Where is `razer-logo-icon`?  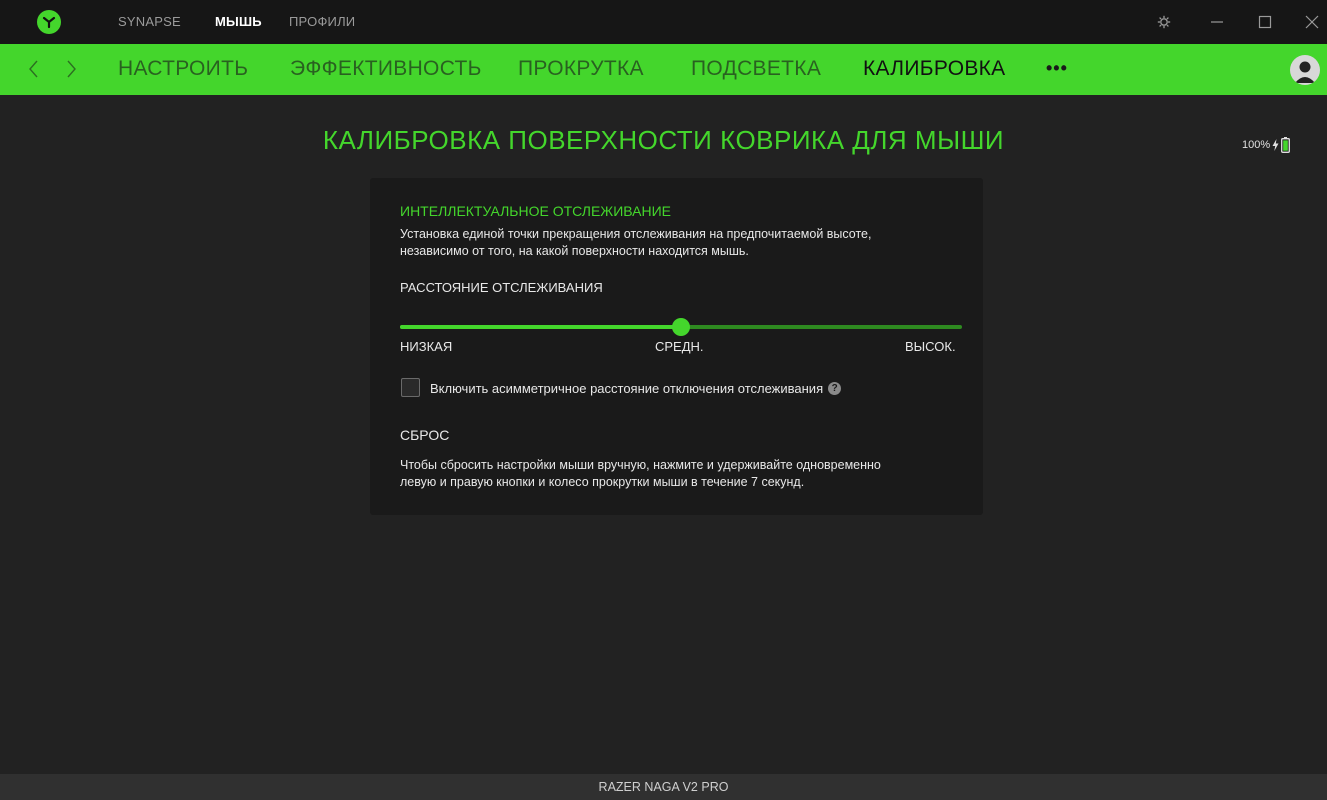
razer-logo-icon is located at coordinates (49, 22).